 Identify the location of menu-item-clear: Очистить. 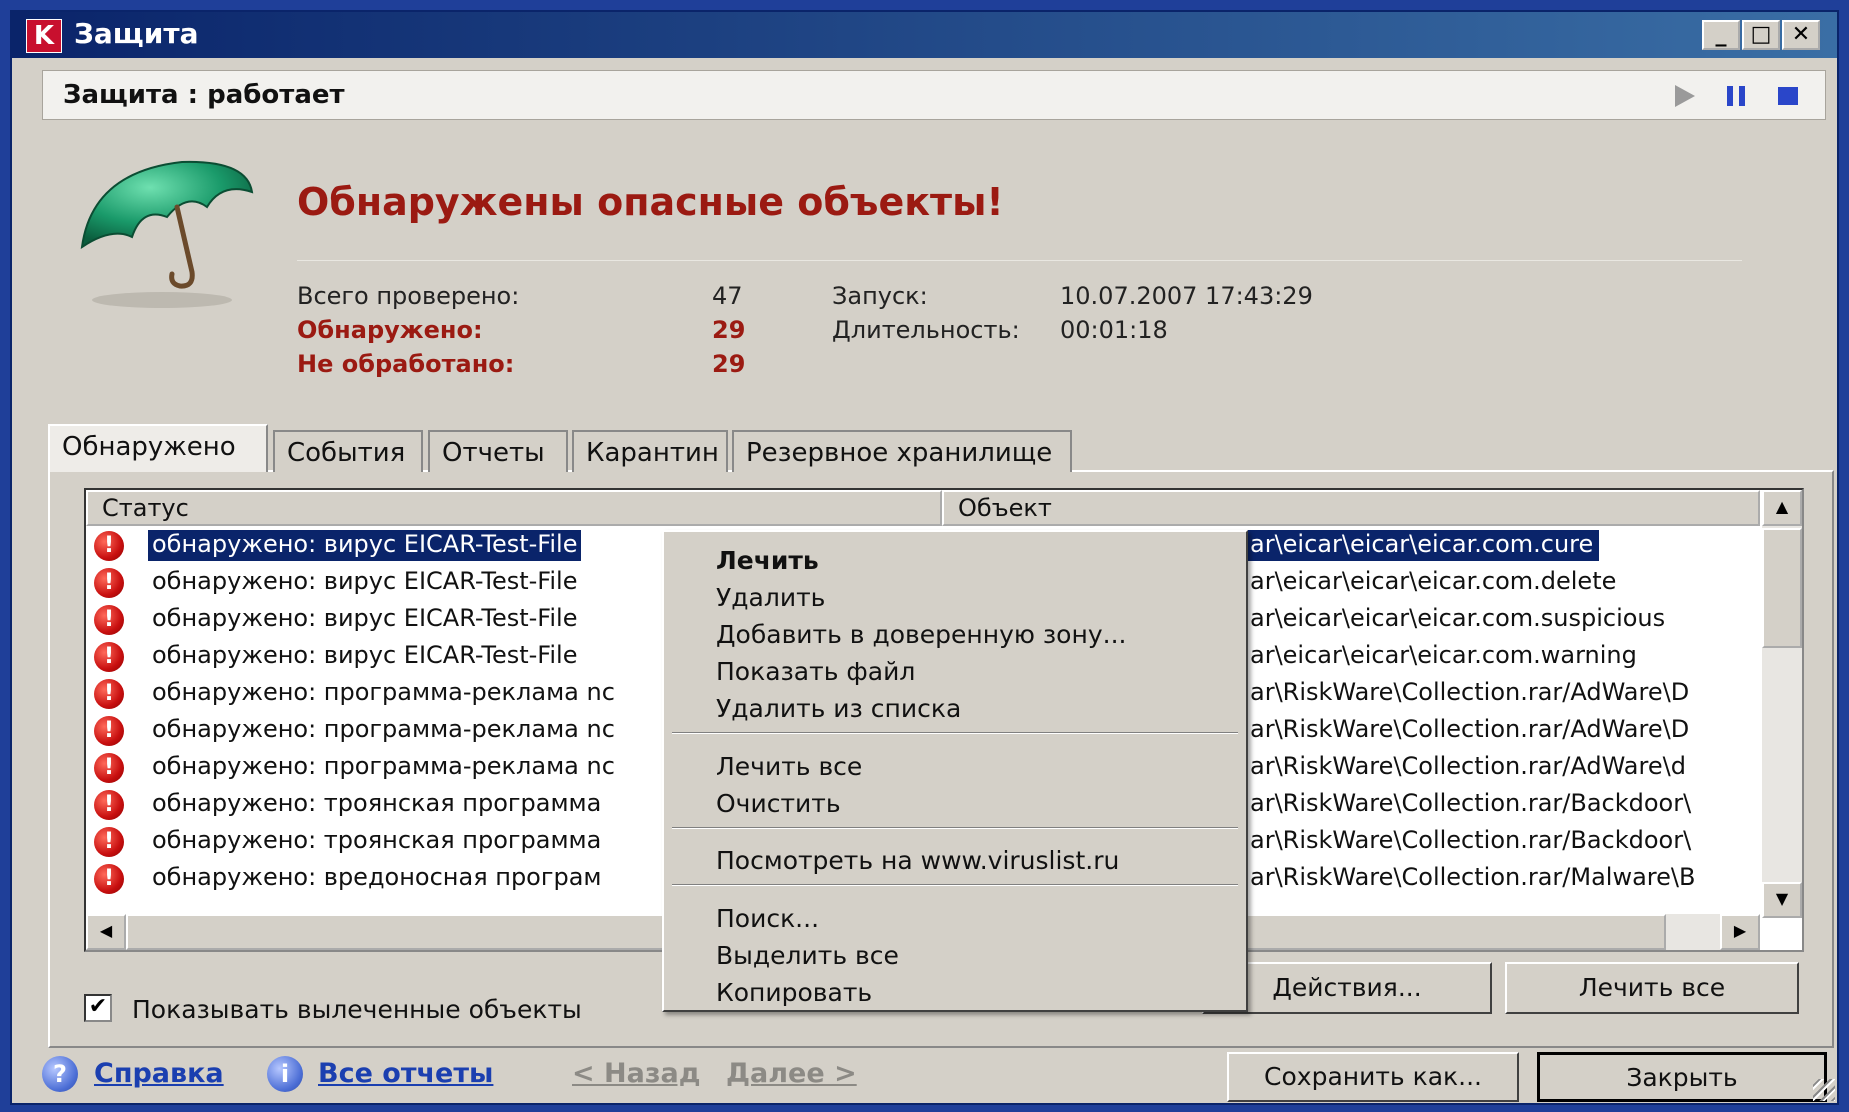
(778, 803).